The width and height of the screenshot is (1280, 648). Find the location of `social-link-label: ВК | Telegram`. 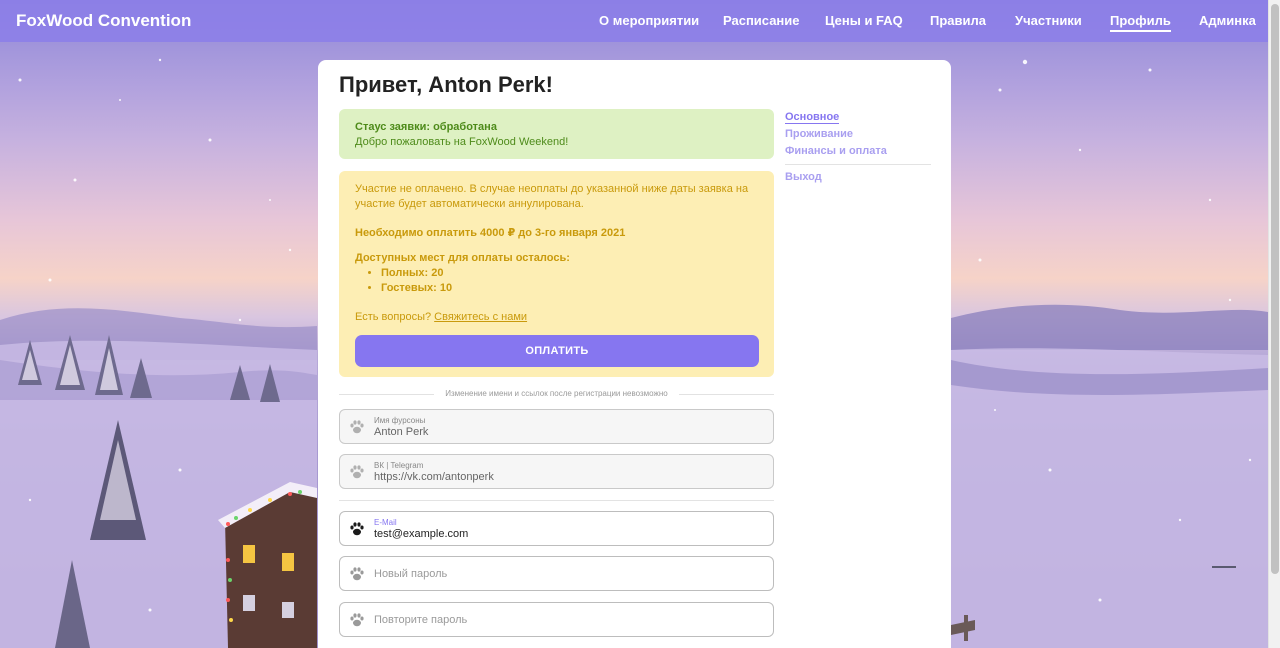

social-link-label: ВК | Telegram is located at coordinates (399, 465).